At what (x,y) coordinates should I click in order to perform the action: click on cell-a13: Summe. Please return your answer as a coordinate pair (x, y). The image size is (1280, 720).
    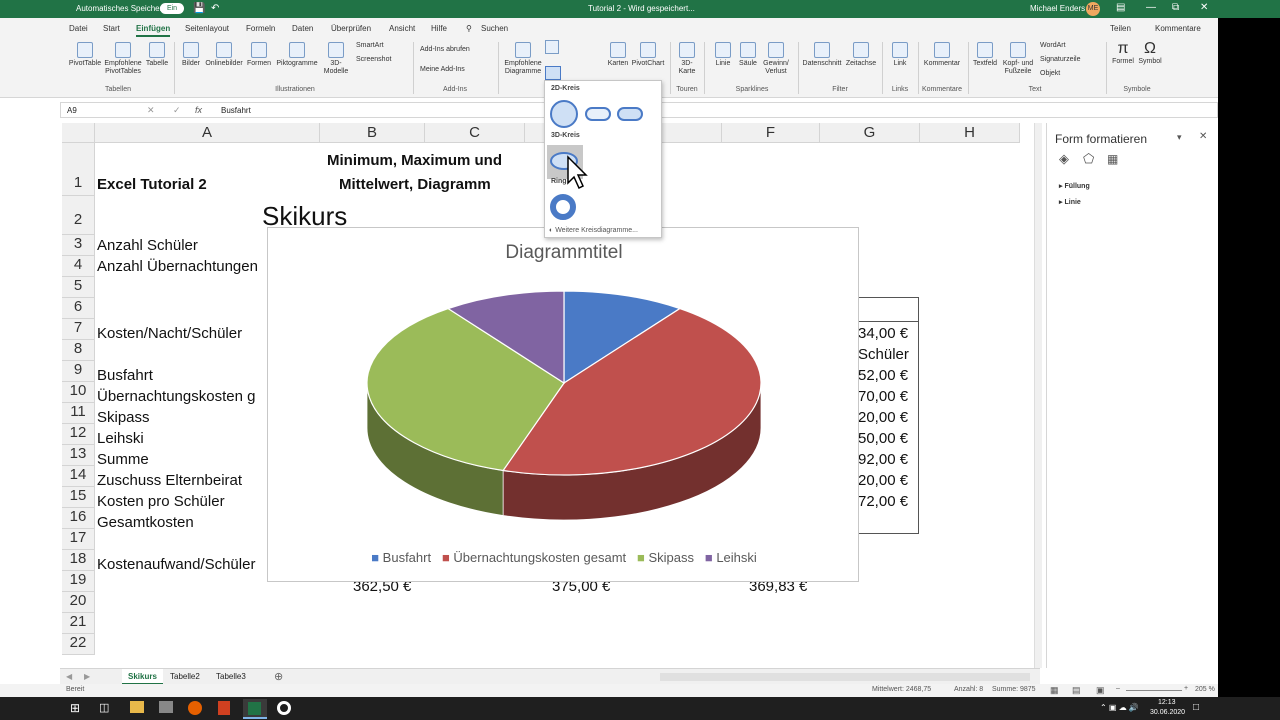
    Looking at the image, I should click on (123, 459).